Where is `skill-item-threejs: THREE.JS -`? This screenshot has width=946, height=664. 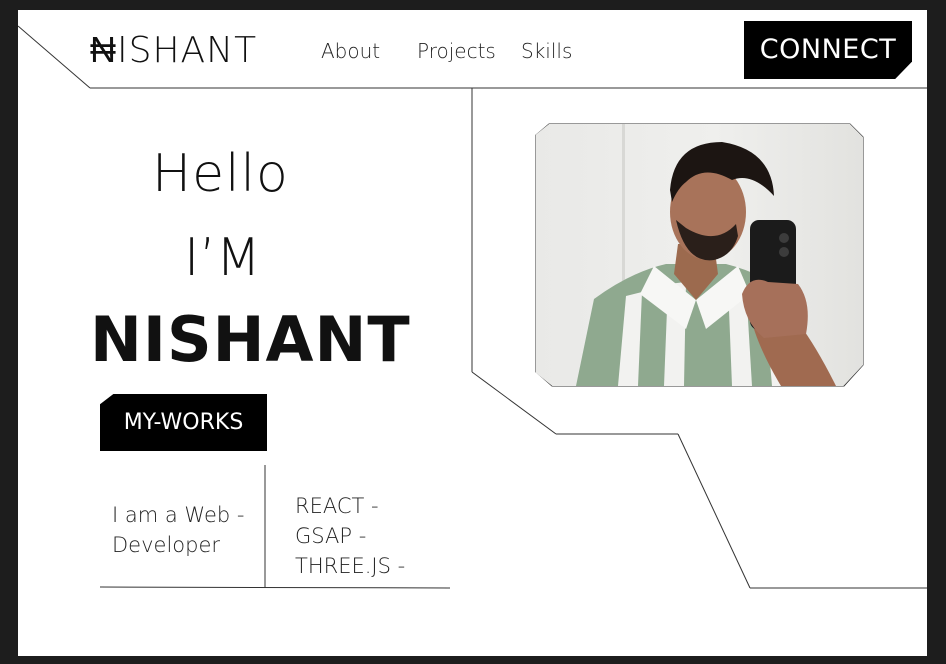
skill-item-threejs: THREE.JS - is located at coordinates (350, 566).